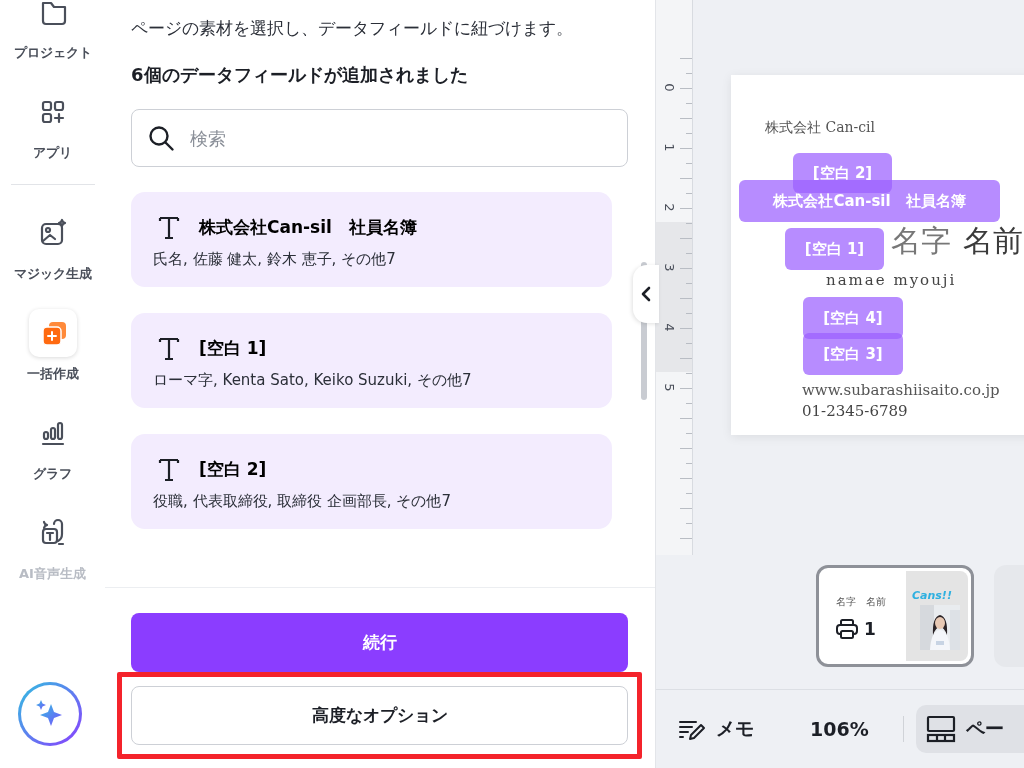 This screenshot has width=1024, height=768. I want to click on printer-icon, so click(847, 629).